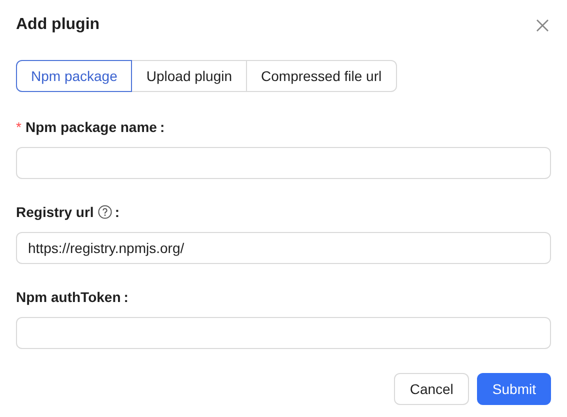 Image resolution: width=567 pixels, height=417 pixels. What do you see at coordinates (514, 389) in the screenshot?
I see `submit-button: Submit` at bounding box center [514, 389].